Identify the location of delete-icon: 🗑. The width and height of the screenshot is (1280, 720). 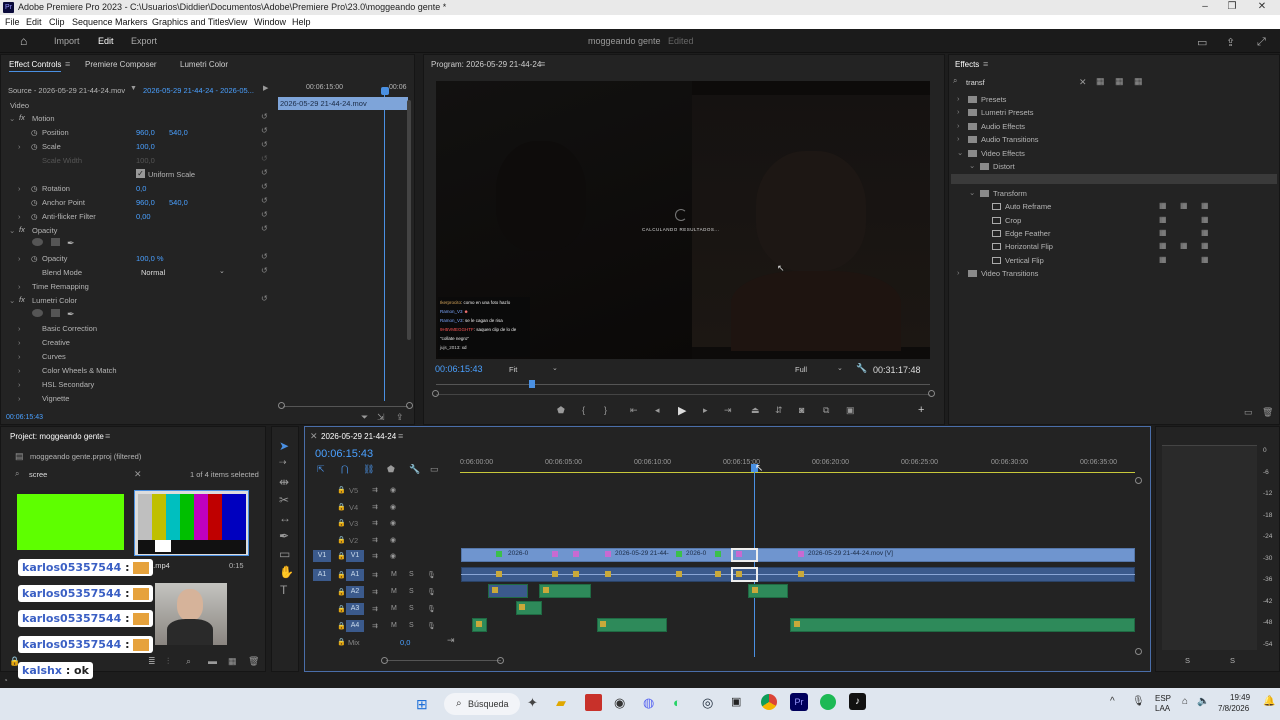
(253, 661).